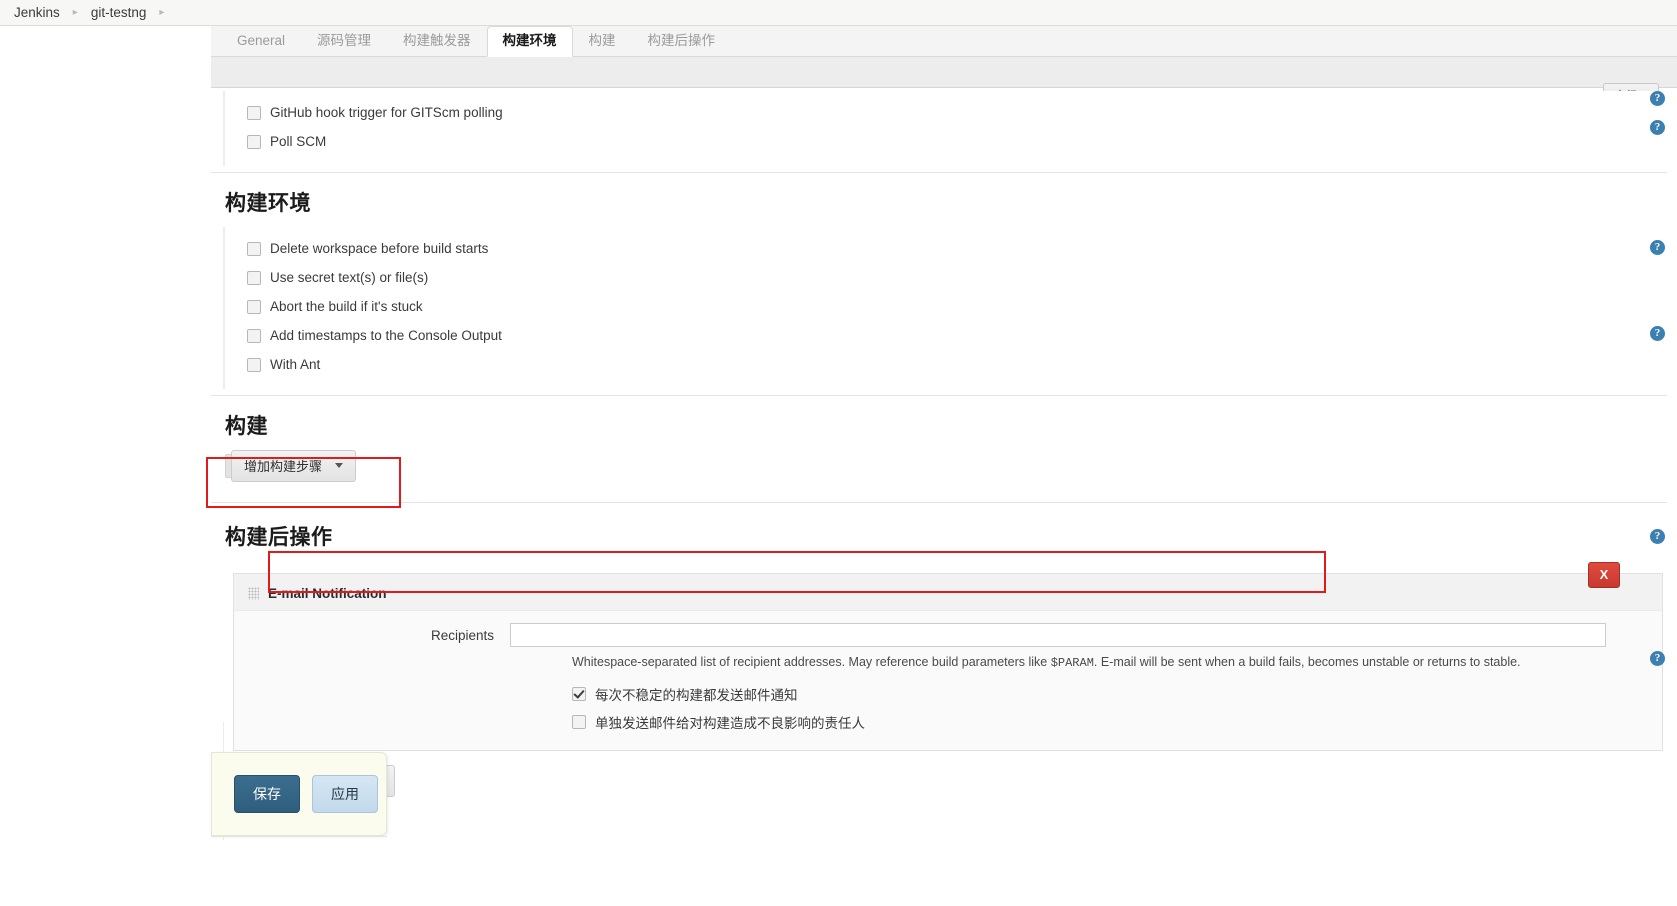 This screenshot has width=1677, height=906. Describe the element at coordinates (957, 141) in the screenshot. I see `checkbox-row-poll-scm: Poll SCM` at that location.